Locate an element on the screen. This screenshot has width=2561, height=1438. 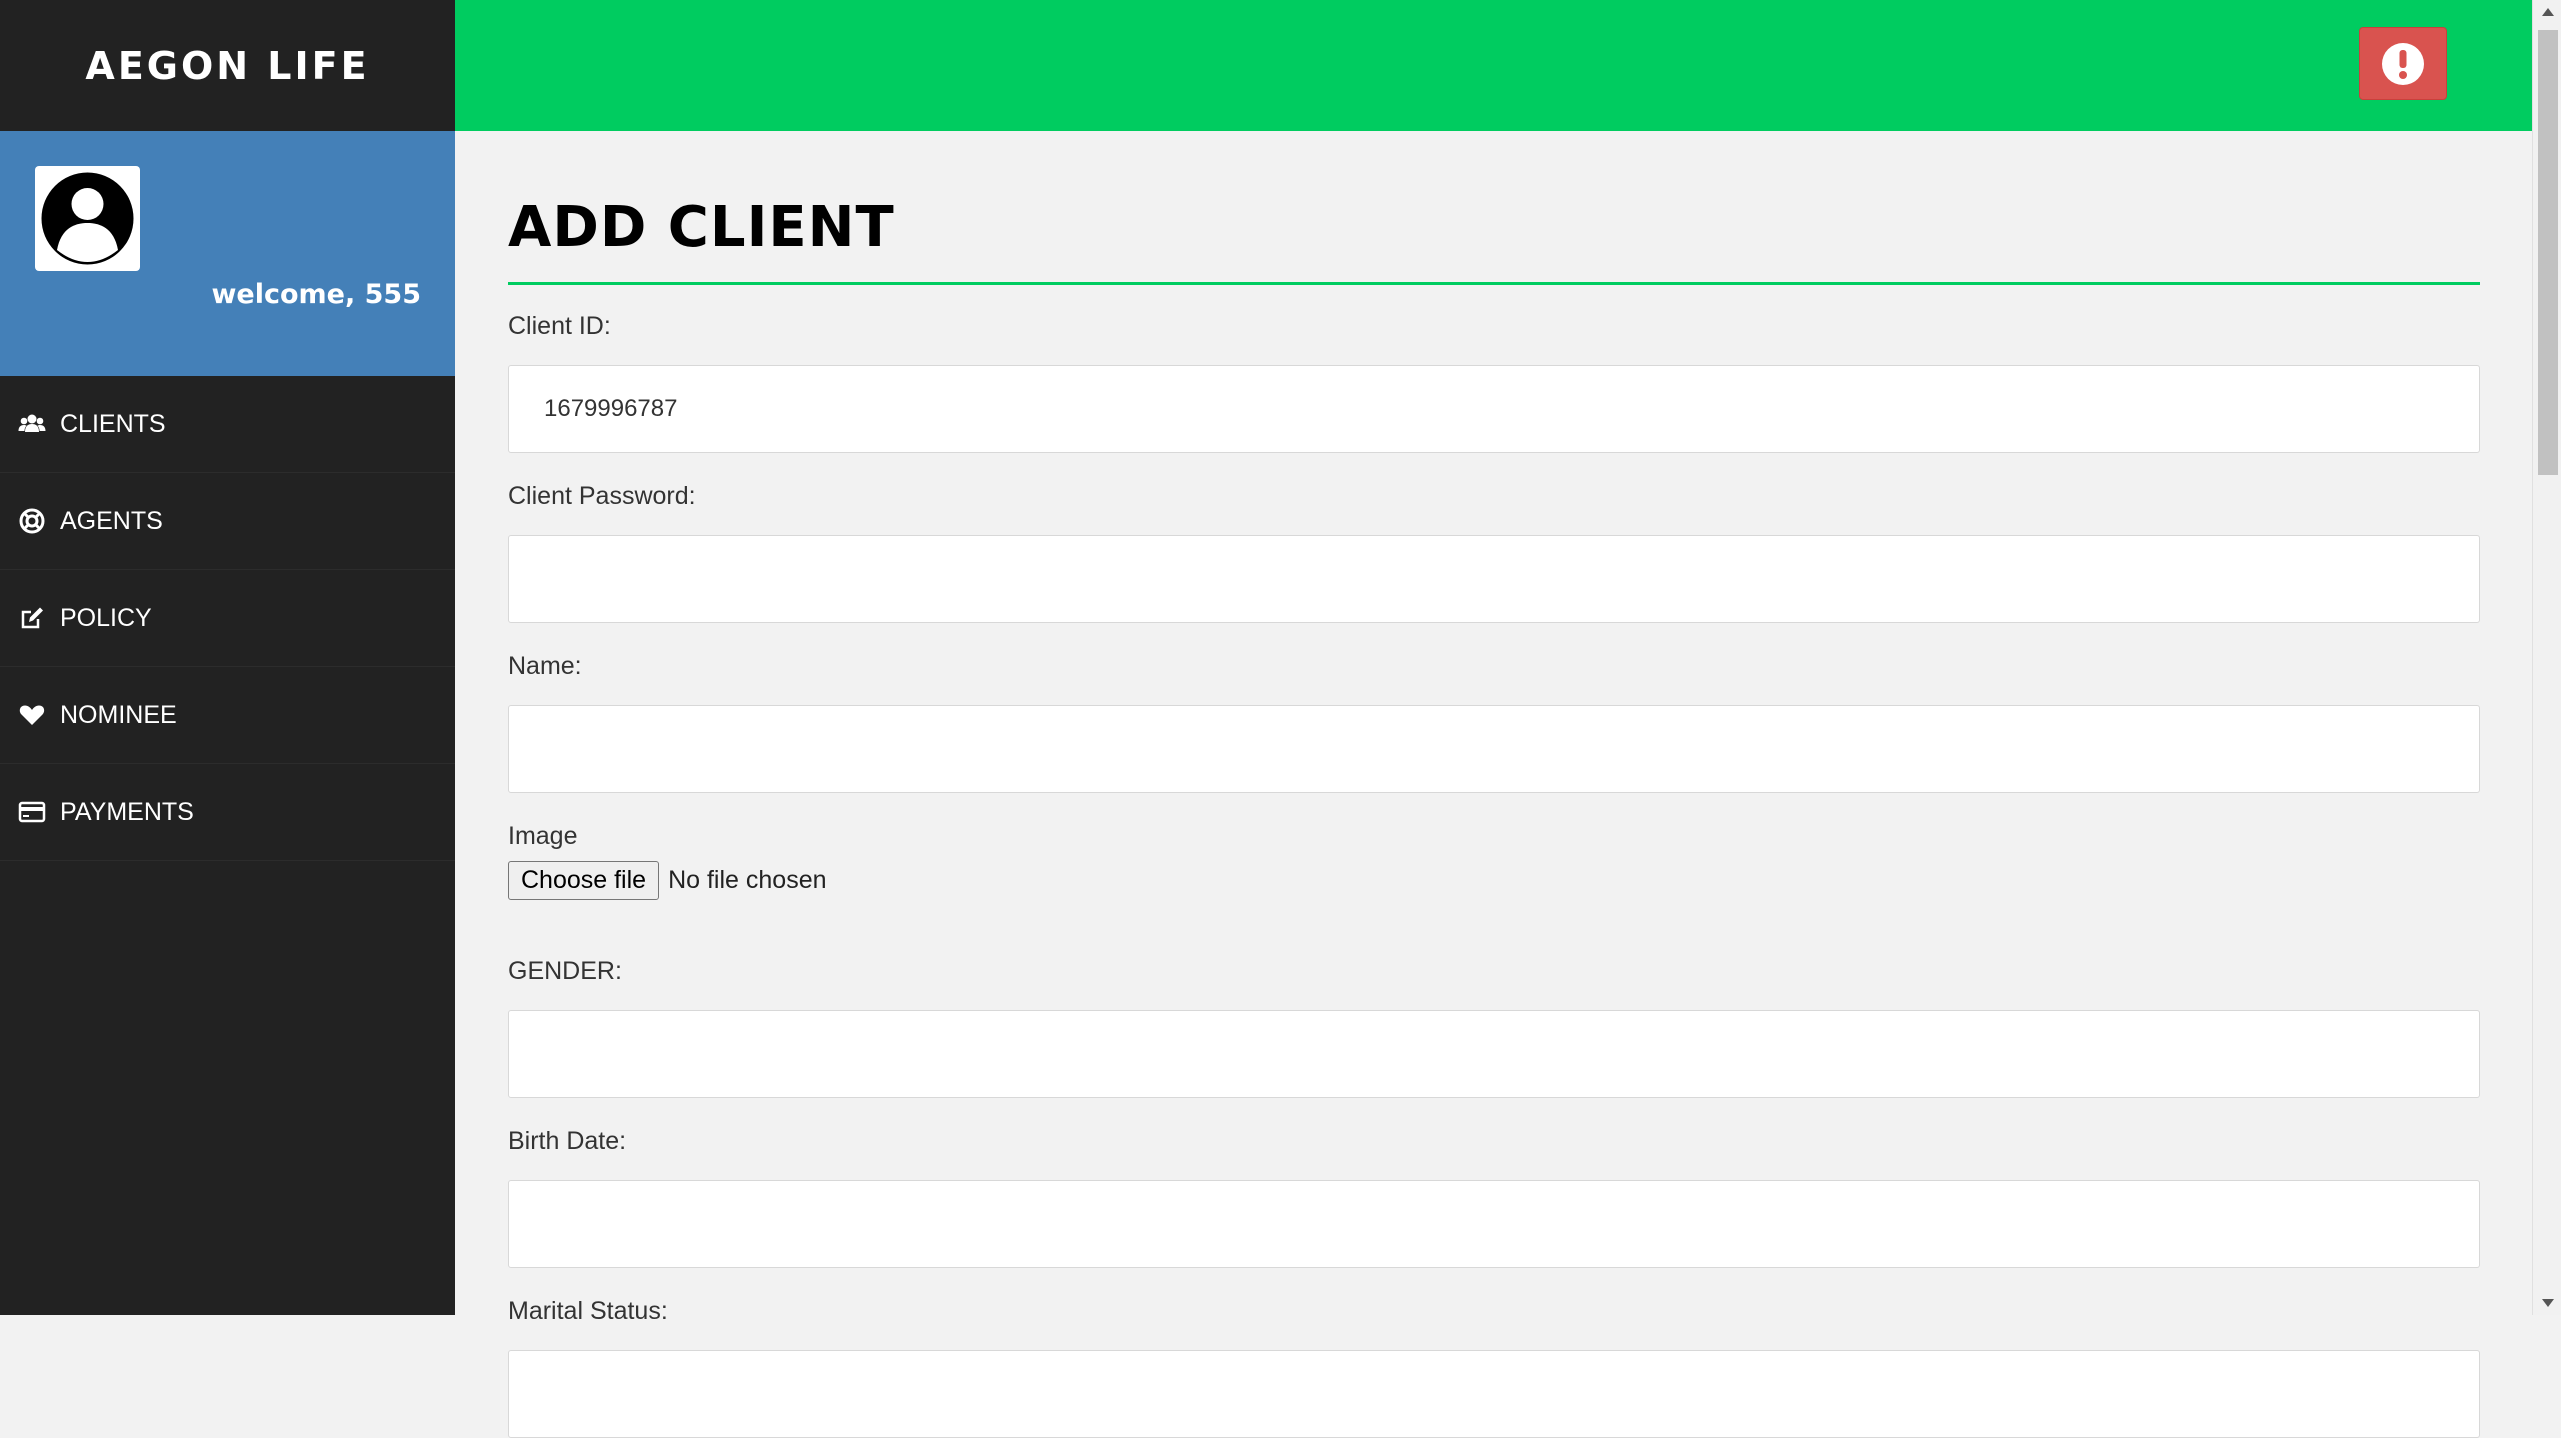
scroll-up-arrow-icon is located at coordinates (2548, 12).